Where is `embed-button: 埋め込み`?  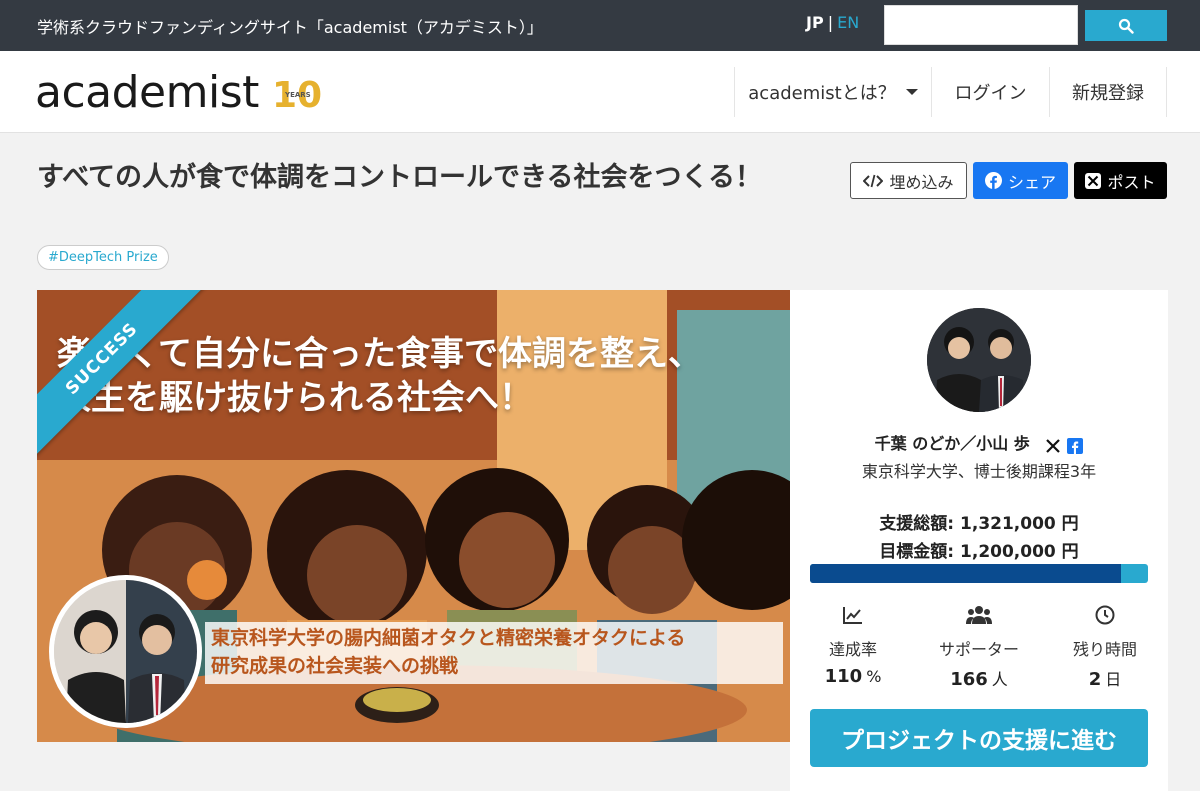 embed-button: 埋め込み is located at coordinates (908, 180).